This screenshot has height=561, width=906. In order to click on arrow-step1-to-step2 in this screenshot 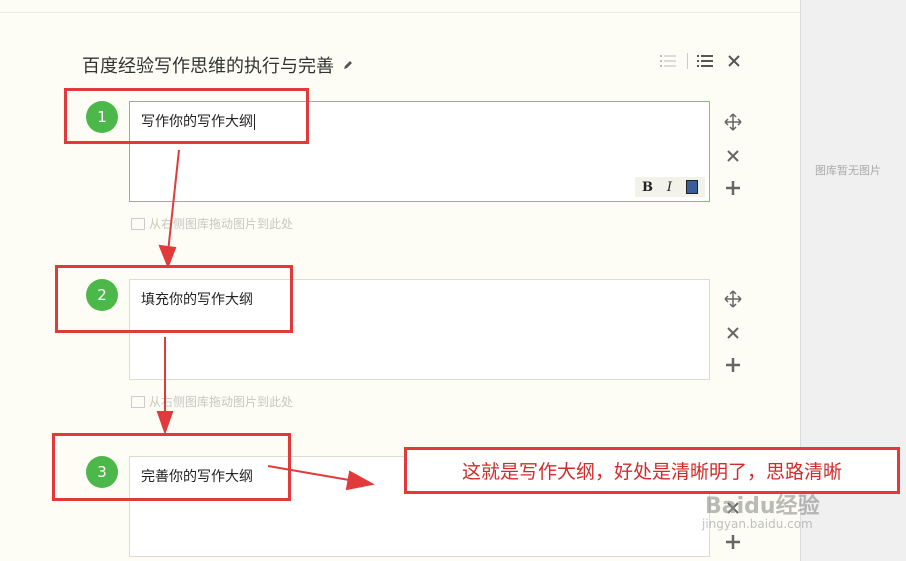, I will do `click(173, 201)`.